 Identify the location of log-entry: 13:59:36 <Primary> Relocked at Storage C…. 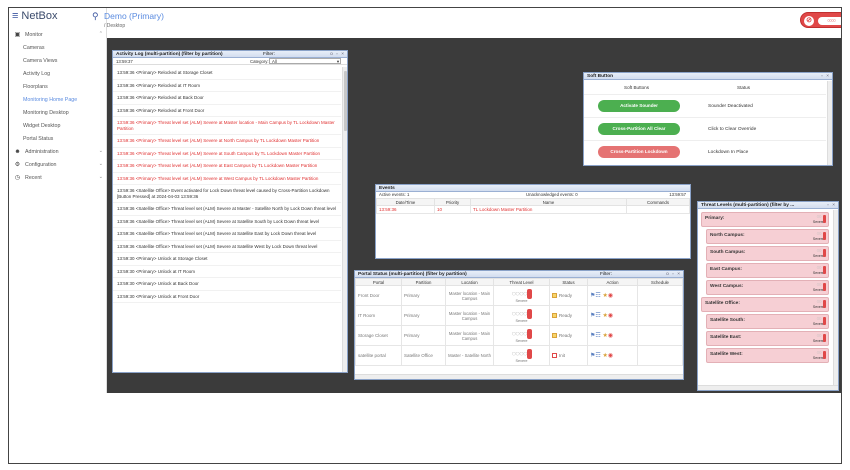
(227, 73).